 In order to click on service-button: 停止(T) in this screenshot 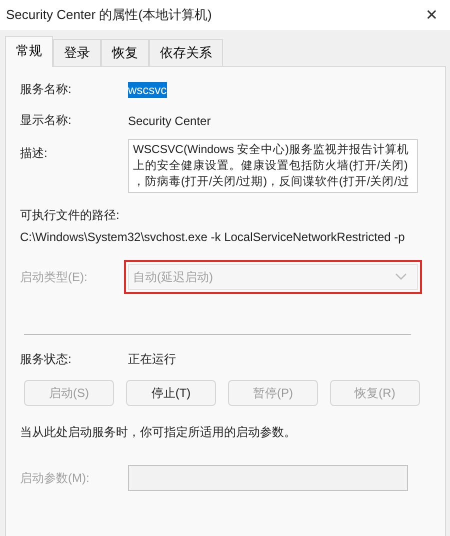, I will do `click(171, 393)`.